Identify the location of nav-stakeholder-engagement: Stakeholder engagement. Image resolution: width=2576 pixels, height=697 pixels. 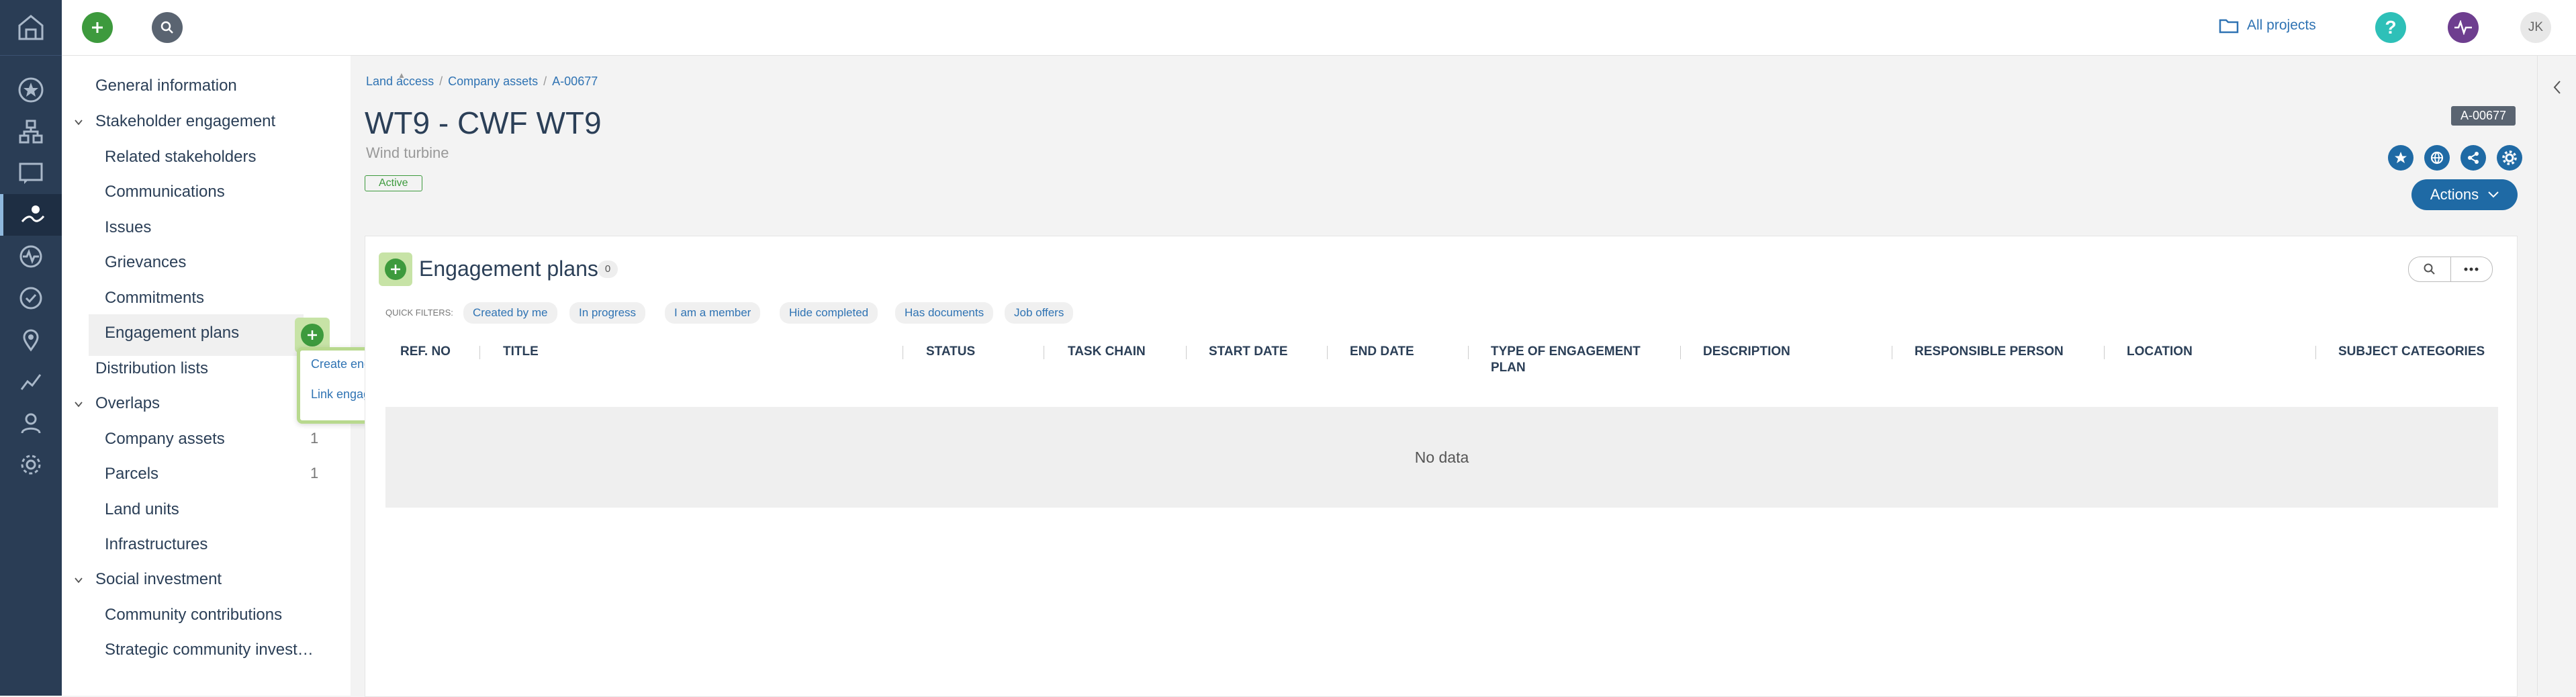
(185, 121).